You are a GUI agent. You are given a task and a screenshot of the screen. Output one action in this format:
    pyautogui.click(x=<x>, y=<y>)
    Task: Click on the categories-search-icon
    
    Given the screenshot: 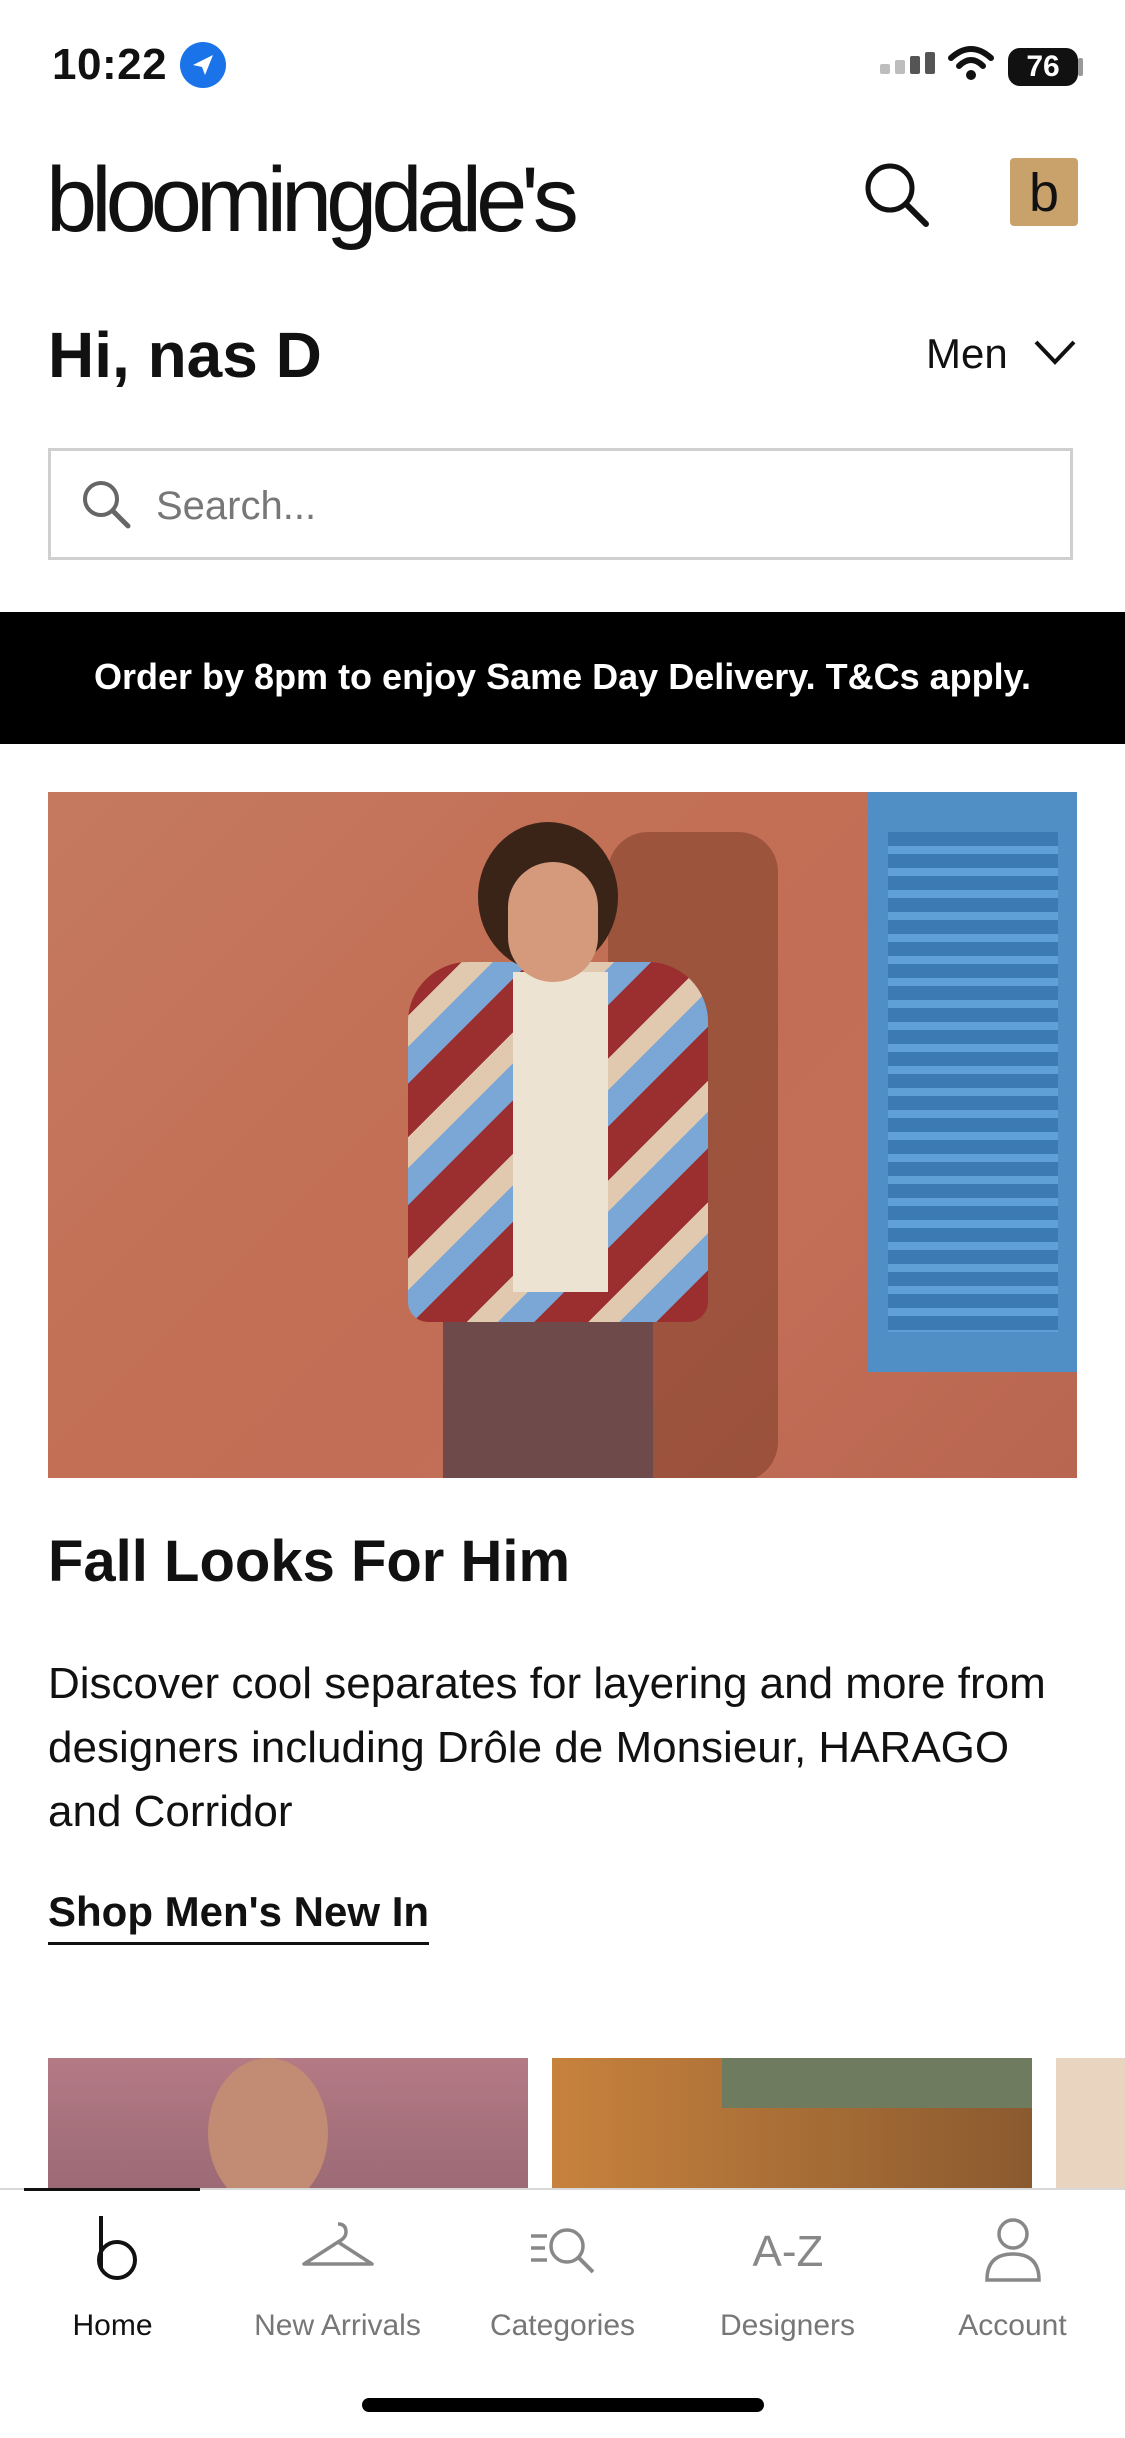 What is the action you would take?
    pyautogui.click(x=562, y=2251)
    